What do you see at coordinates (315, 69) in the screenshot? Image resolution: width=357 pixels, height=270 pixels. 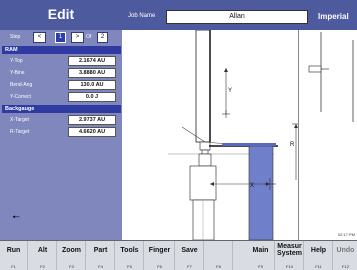 I see `side-ram-block` at bounding box center [315, 69].